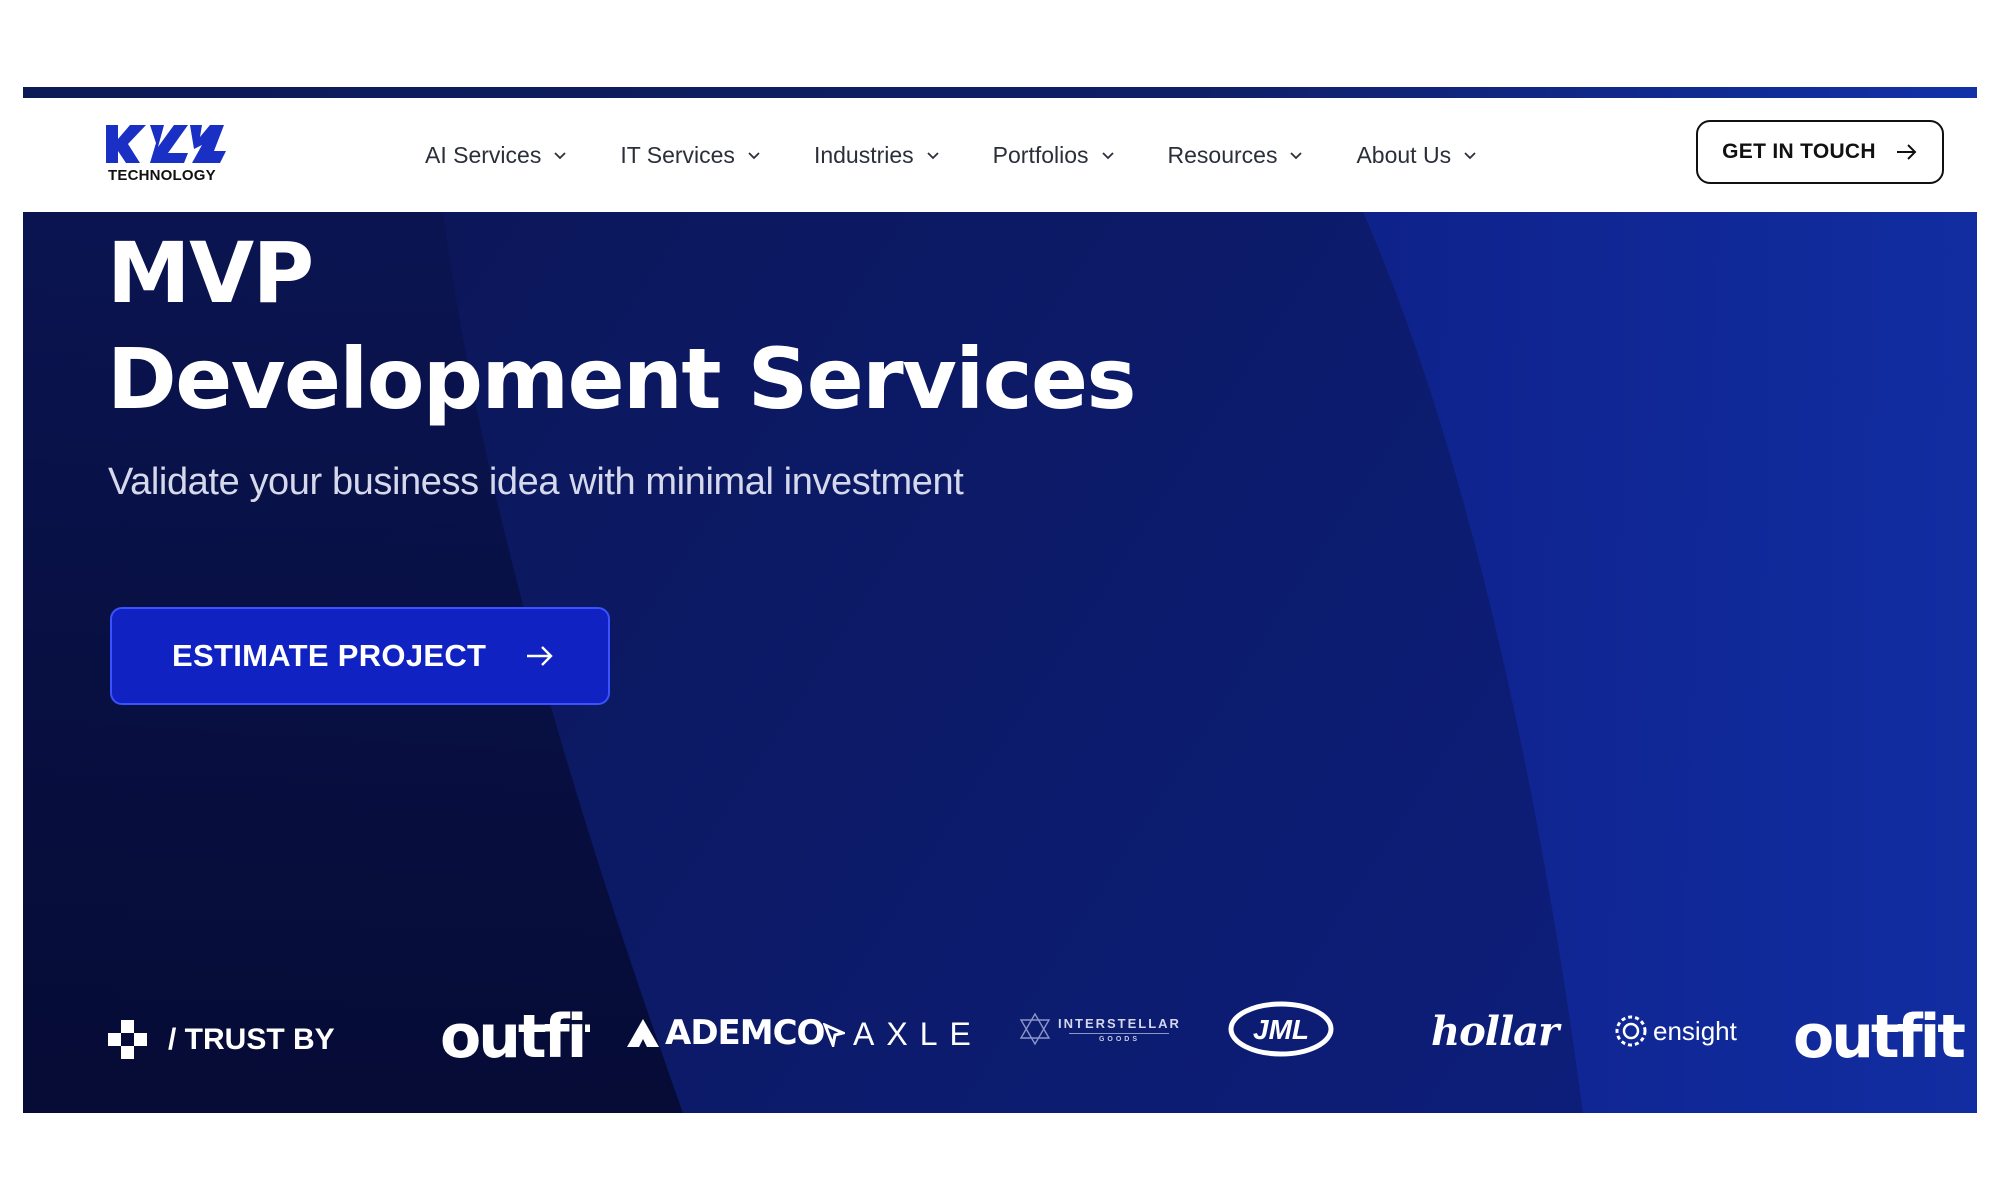 This screenshot has width=2000, height=1200. I want to click on client-logo-interstellar: INTERSTELLAR GOODS, so click(1099, 1029).